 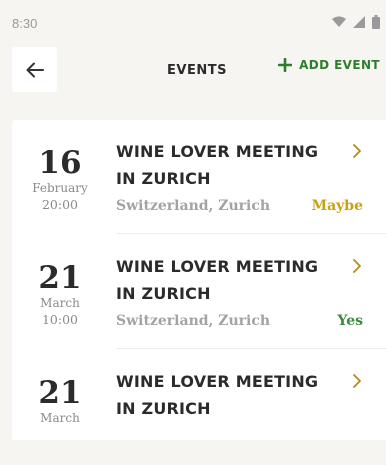 What do you see at coordinates (60, 188) in the screenshot?
I see `event-month: February` at bounding box center [60, 188].